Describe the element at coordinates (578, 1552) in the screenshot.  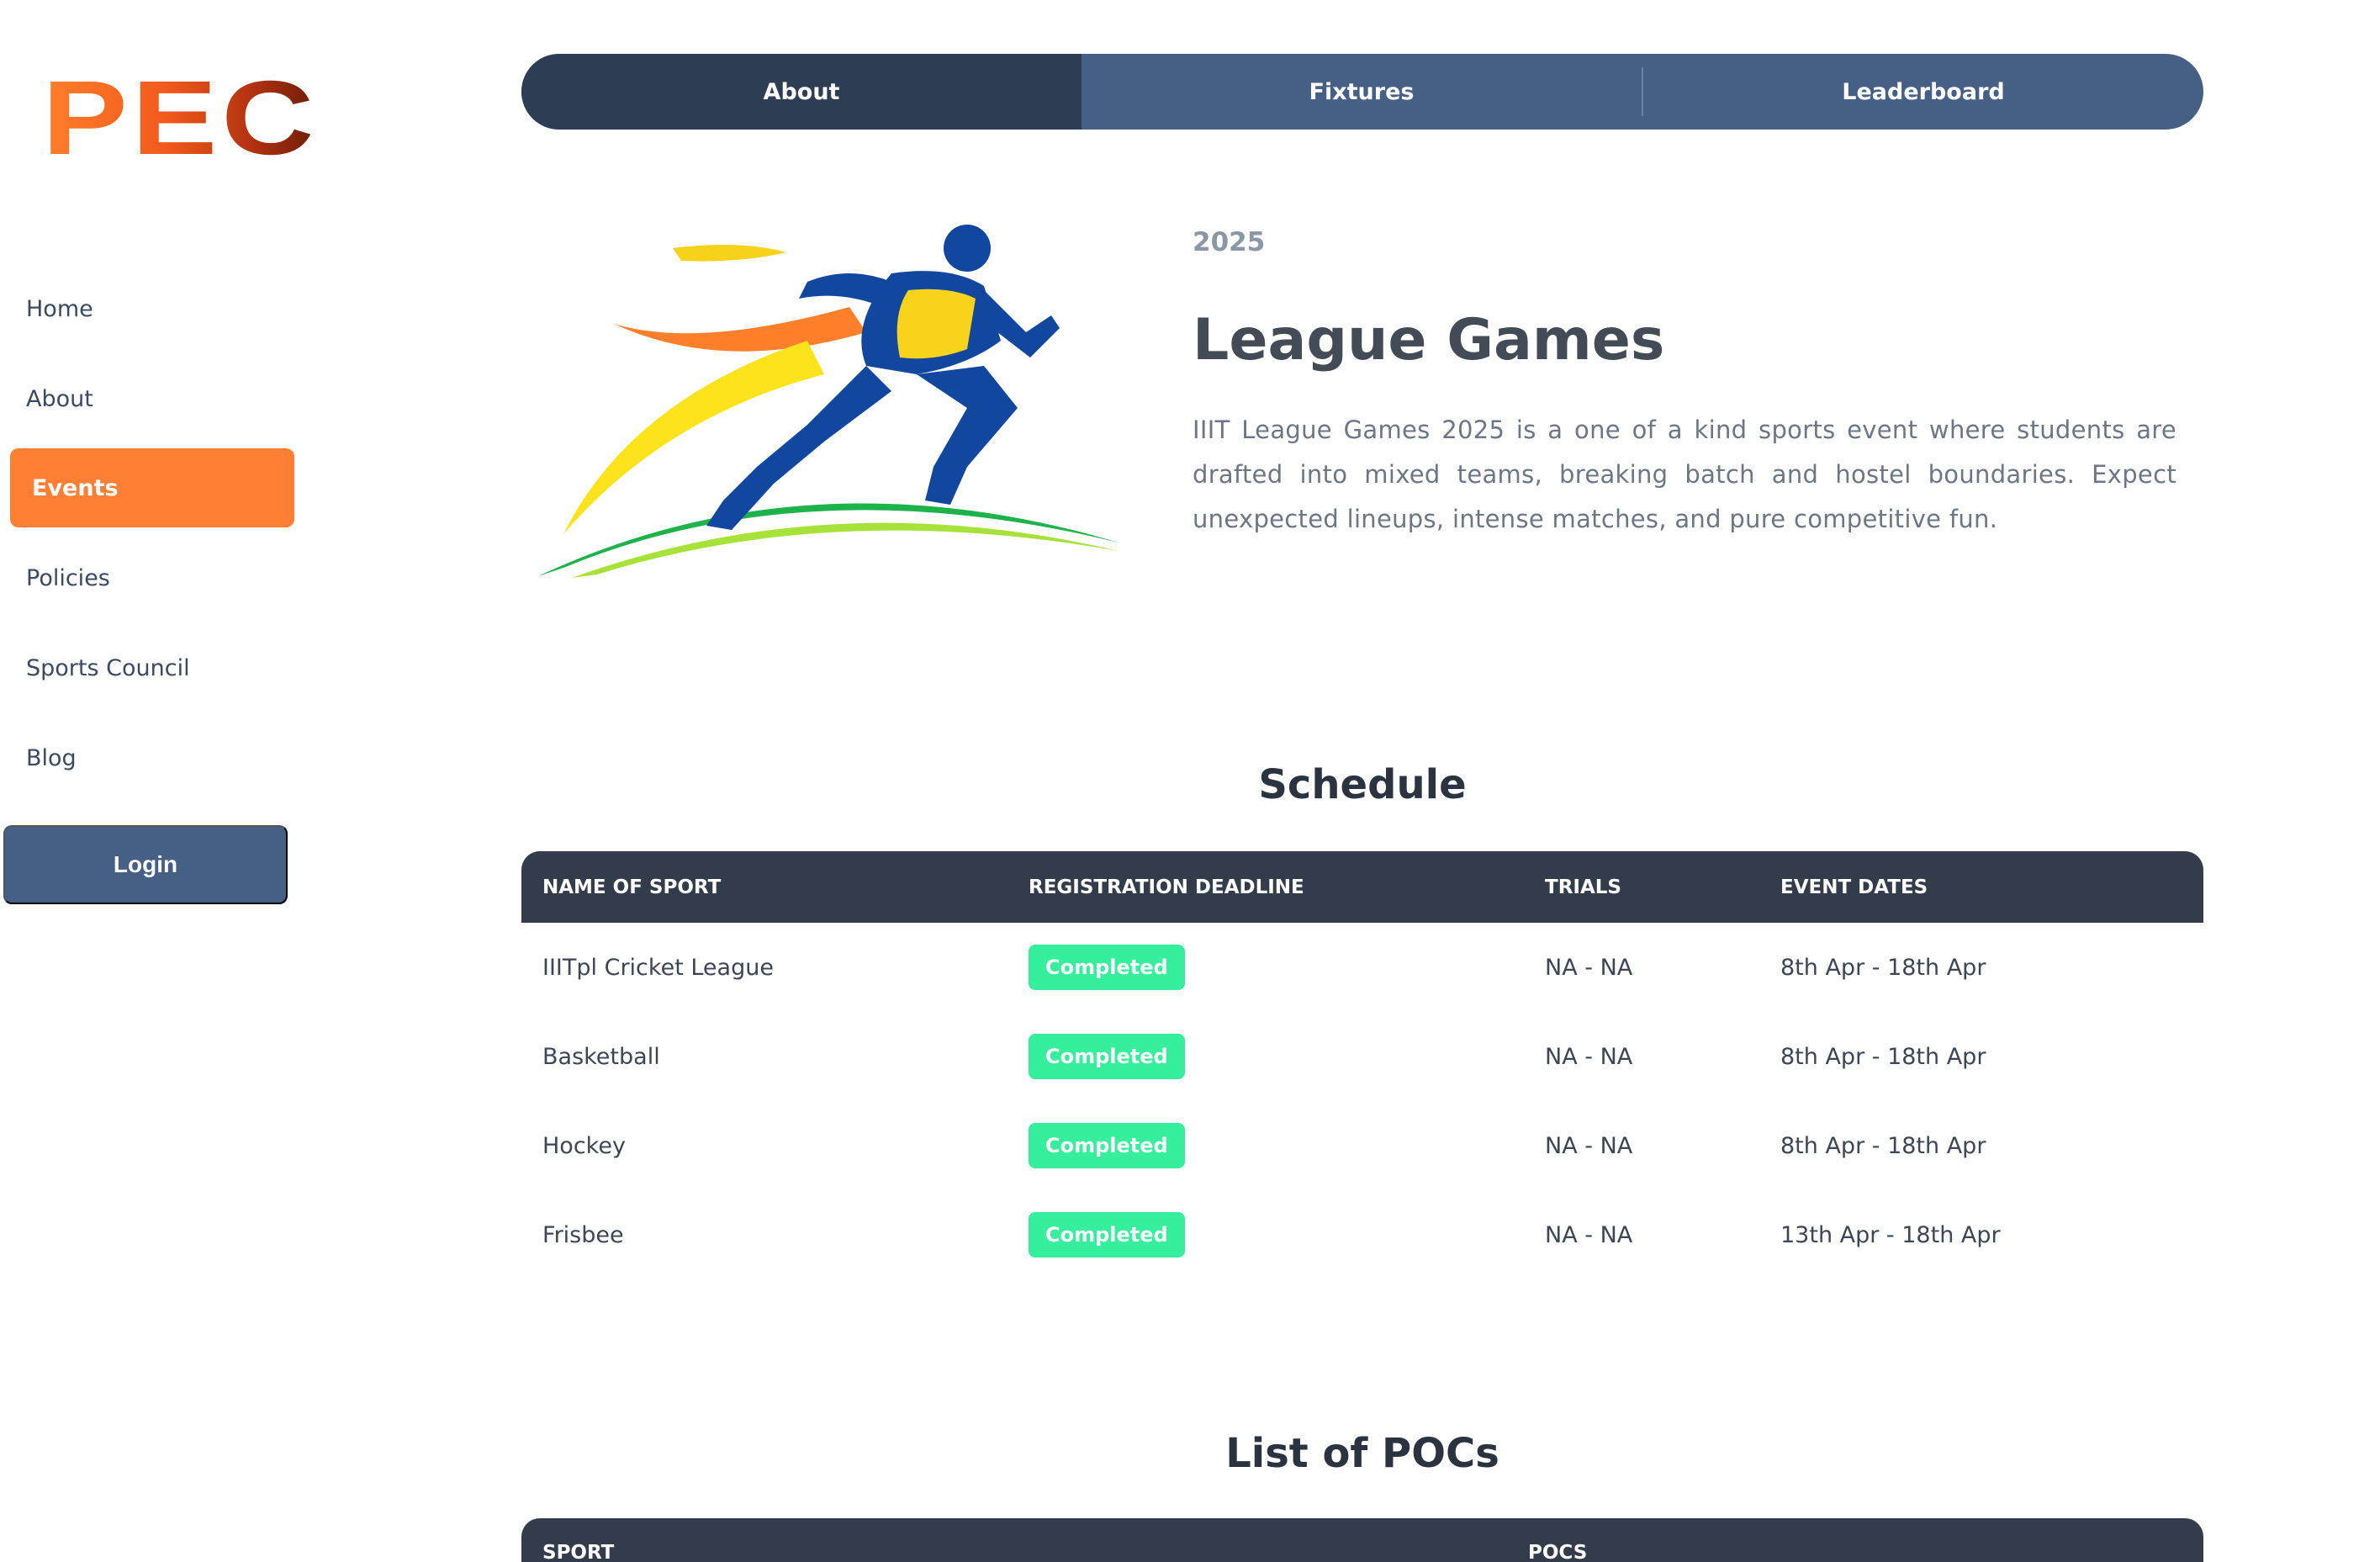
I see `column-header-sport: SPORT` at that location.